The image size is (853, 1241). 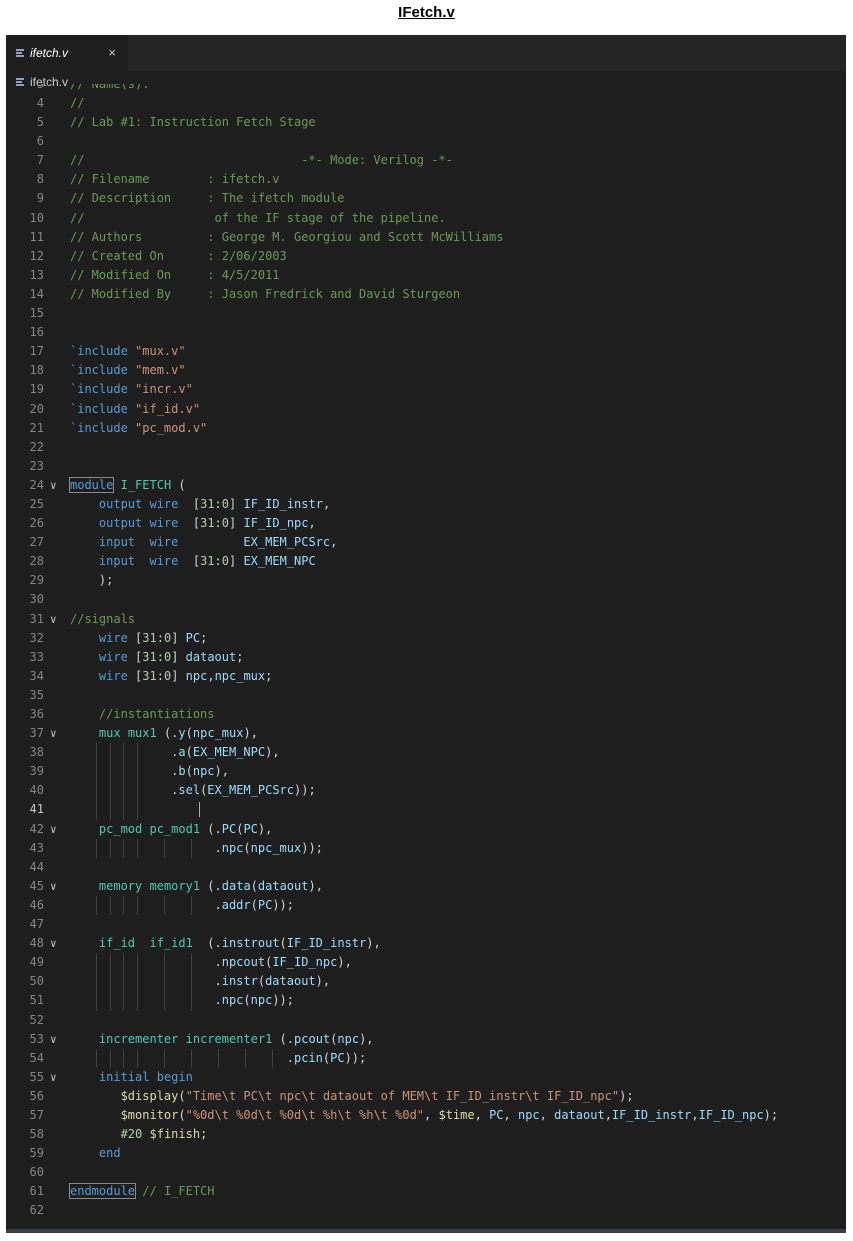 What do you see at coordinates (145, 1076) in the screenshot?
I see `line-text: initial begin` at bounding box center [145, 1076].